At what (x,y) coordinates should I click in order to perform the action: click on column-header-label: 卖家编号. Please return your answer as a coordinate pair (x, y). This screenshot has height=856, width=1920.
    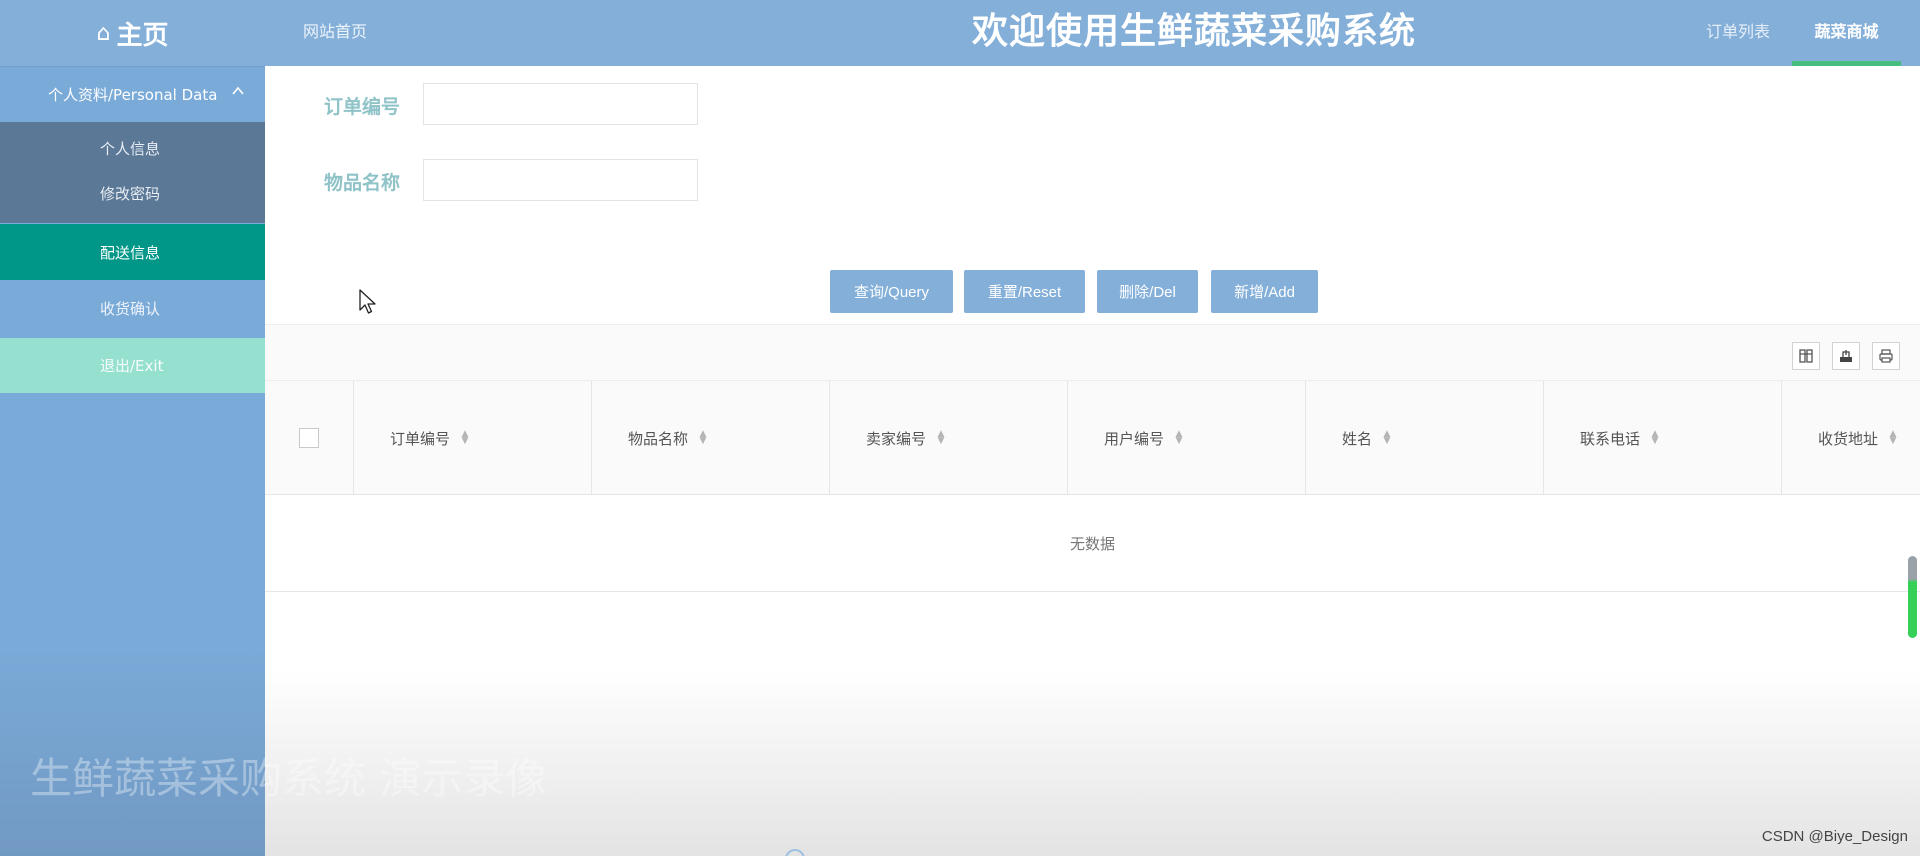
    Looking at the image, I should click on (896, 438).